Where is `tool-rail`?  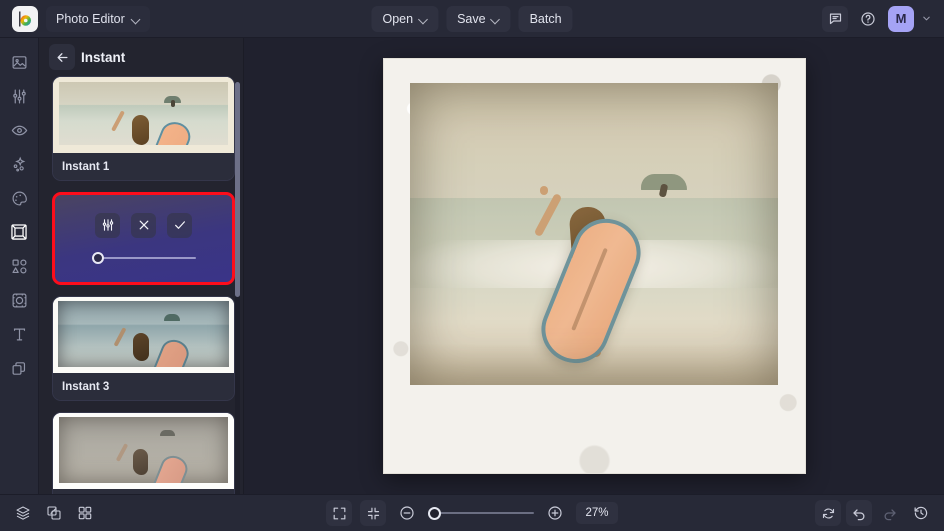
tool-rail is located at coordinates (19, 266).